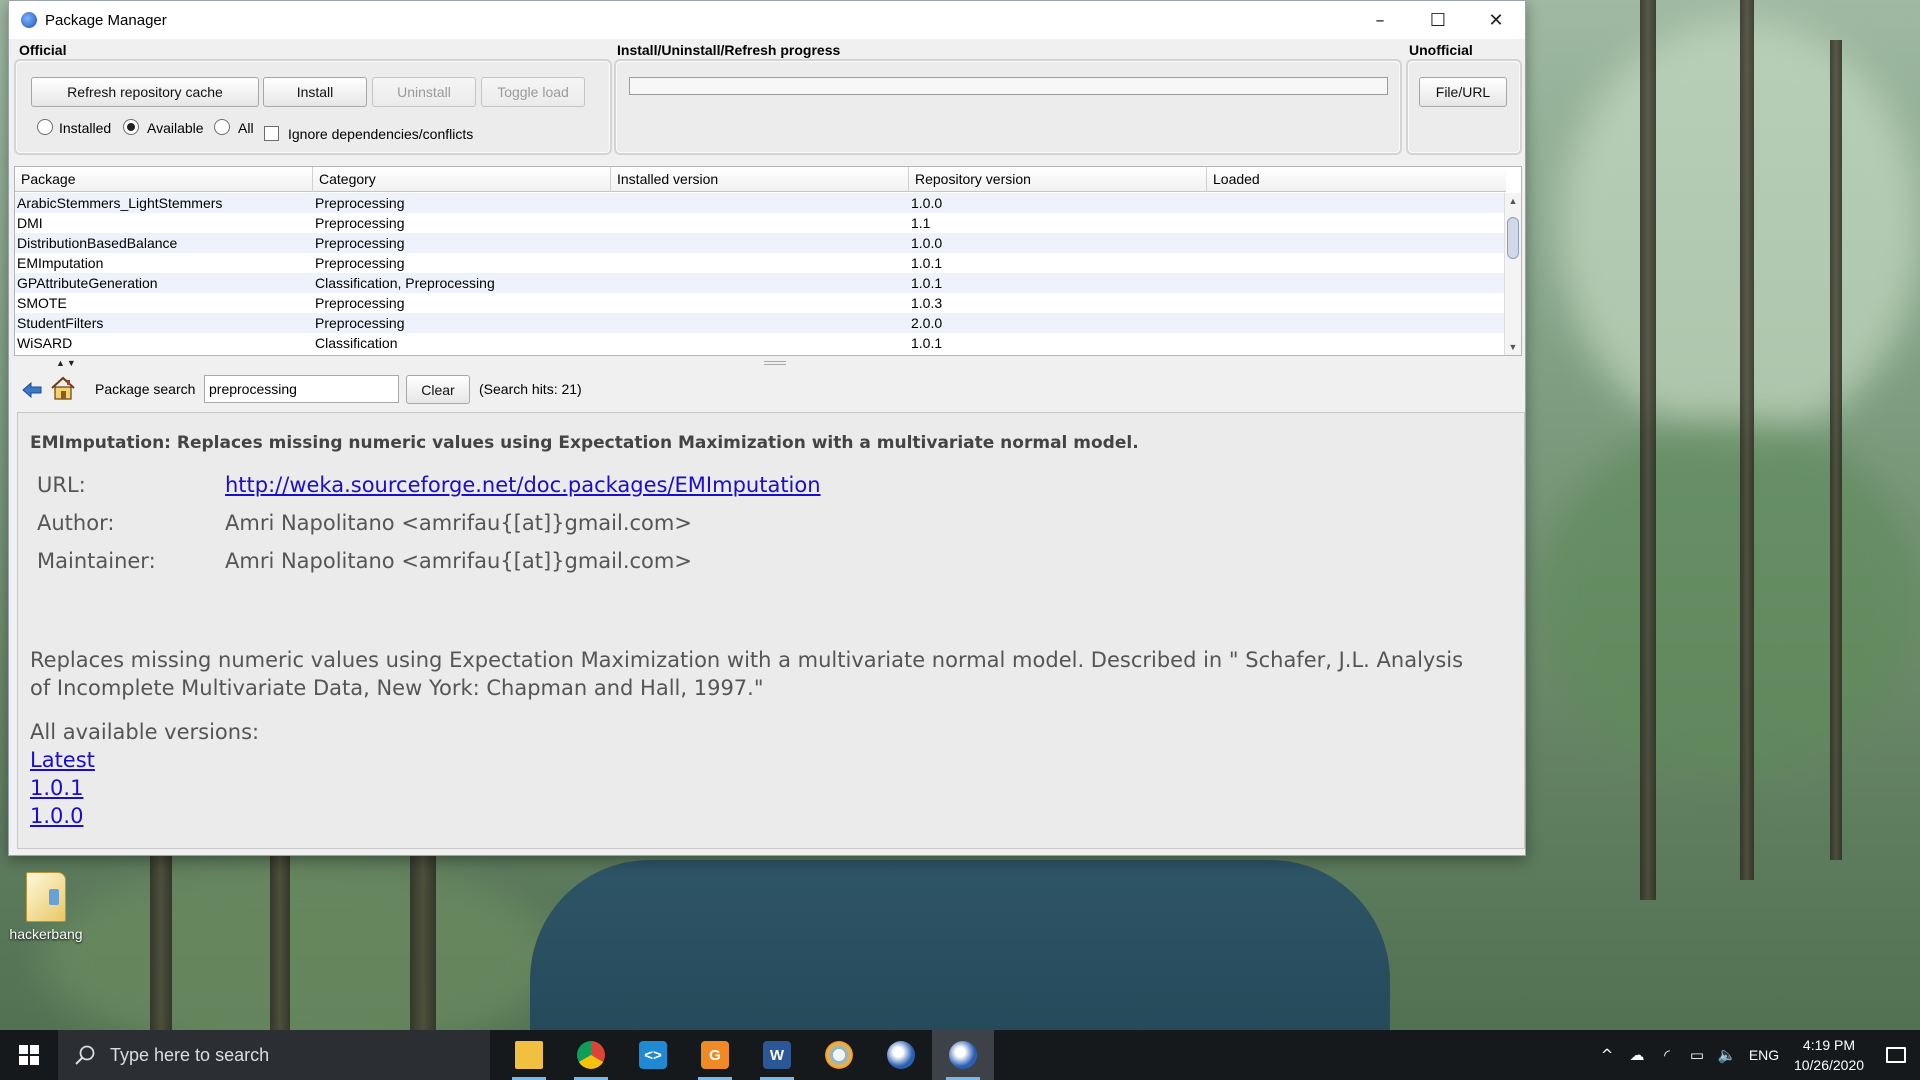 This screenshot has width=1920, height=1080. I want to click on clock-date: 10/26/2020, so click(1829, 1065).